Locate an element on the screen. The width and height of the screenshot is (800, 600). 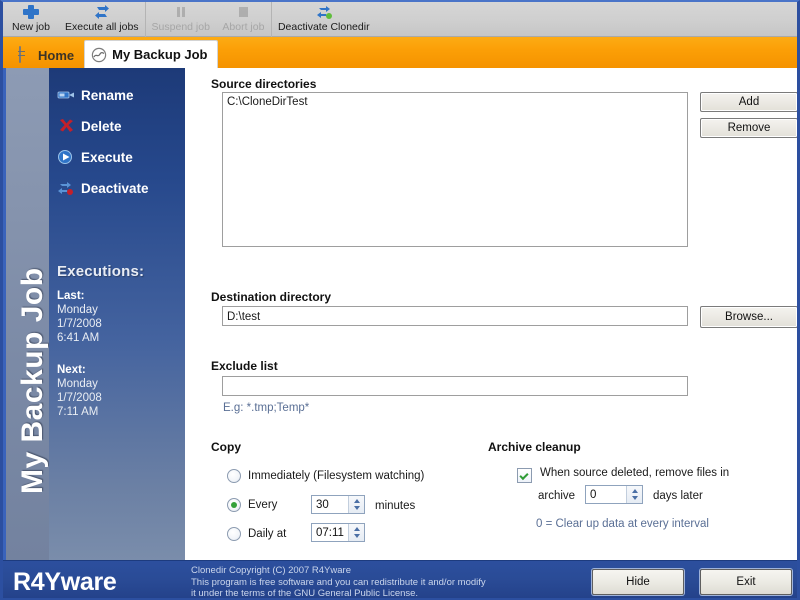
toolbar-new-job: New job is located at coordinates (31, 19).